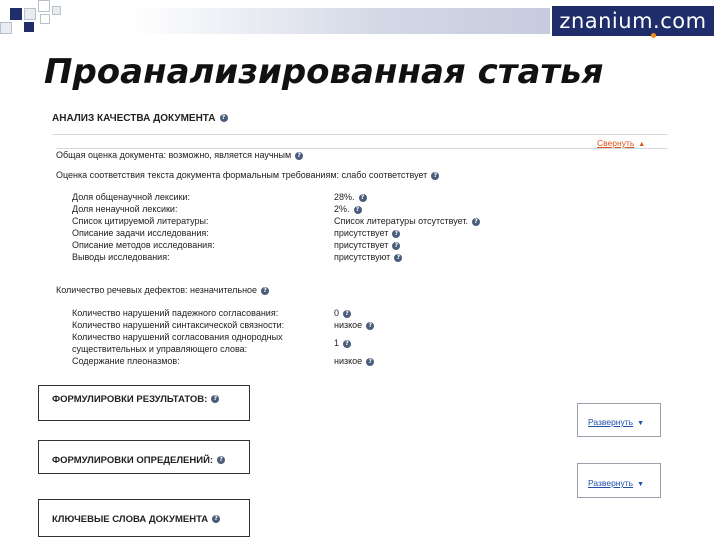  I want to click on logo-text: znanium.com, so click(633, 21).